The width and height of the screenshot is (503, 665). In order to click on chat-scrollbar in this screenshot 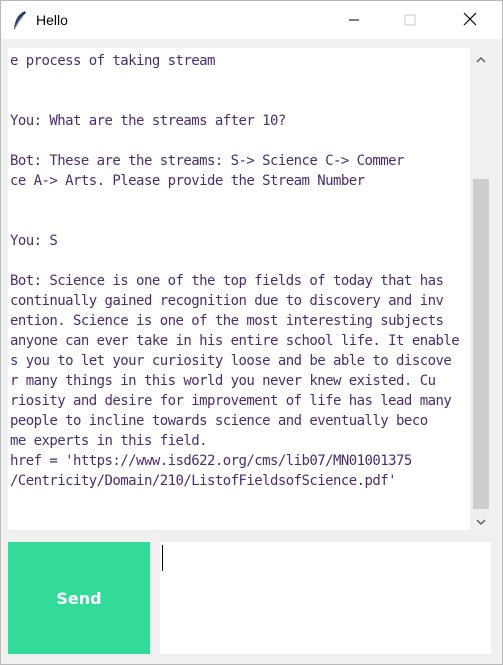, I will do `click(481, 289)`.